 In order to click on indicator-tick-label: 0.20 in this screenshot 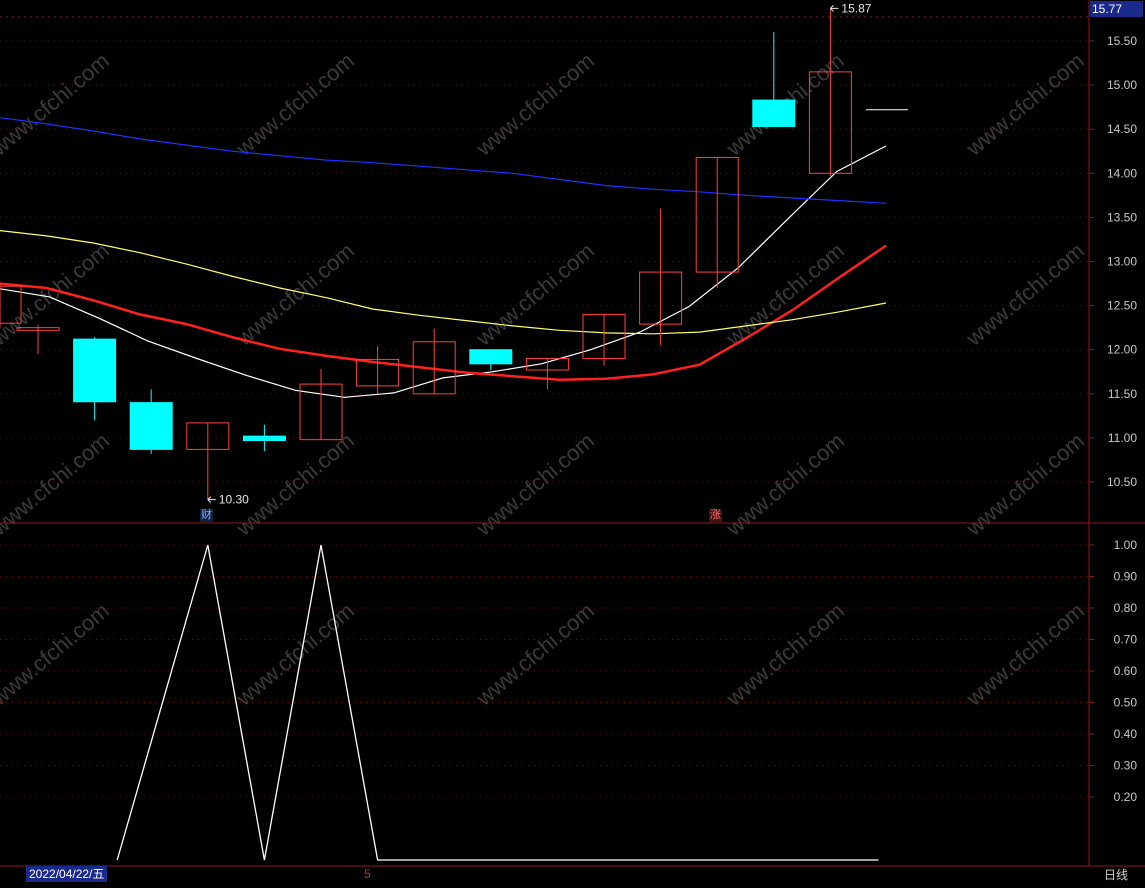, I will do `click(1126, 797)`.